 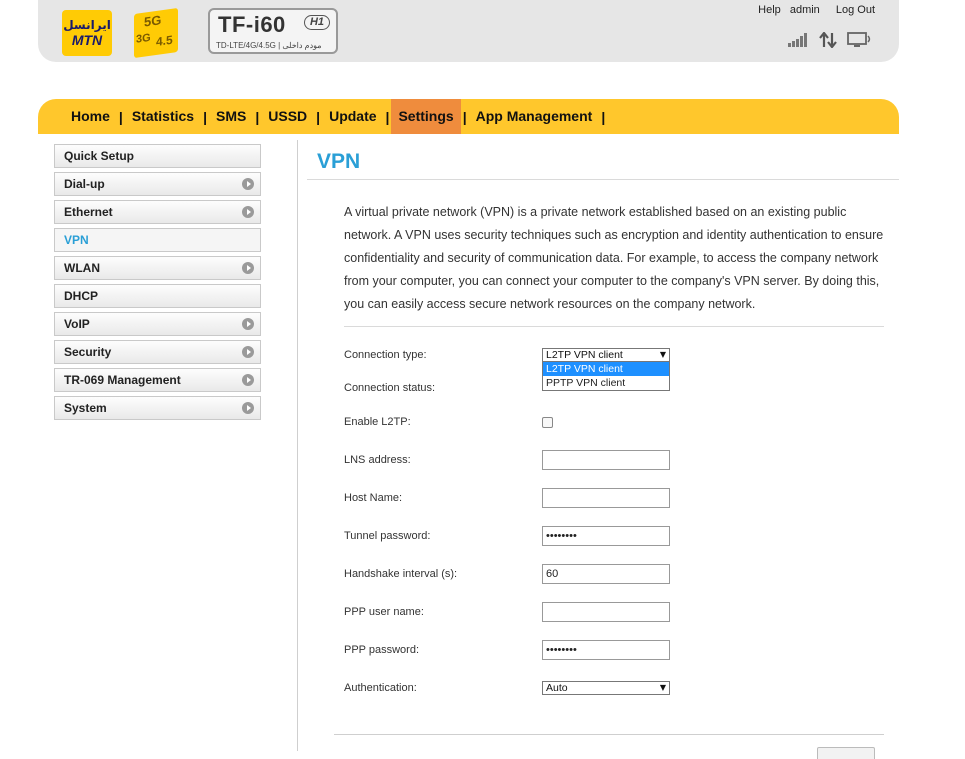 I want to click on nav-sms: SMS, so click(x=231, y=116).